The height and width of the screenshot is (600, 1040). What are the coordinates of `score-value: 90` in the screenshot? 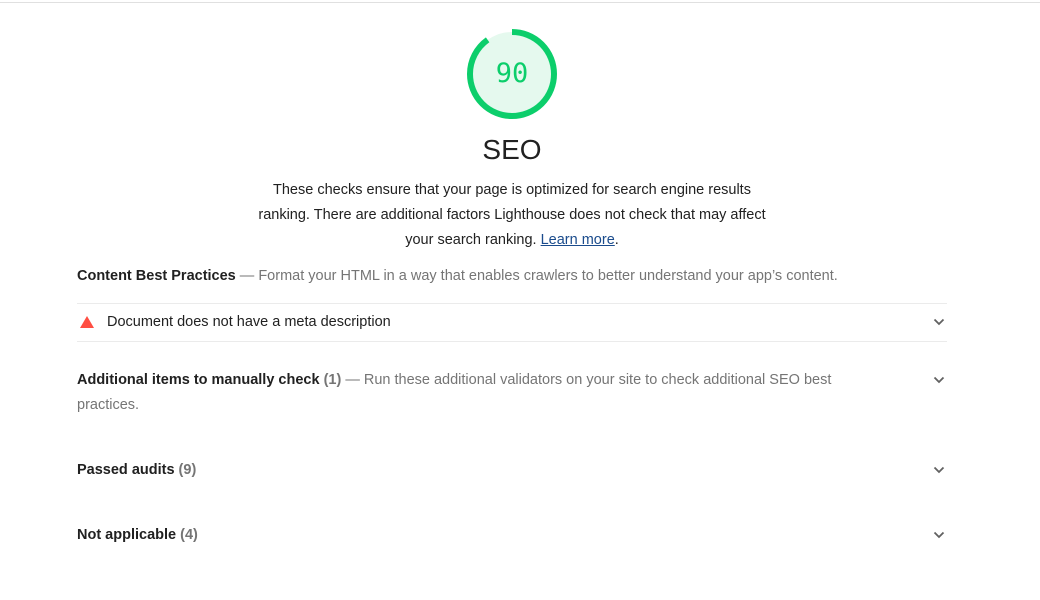 It's located at (512, 73).